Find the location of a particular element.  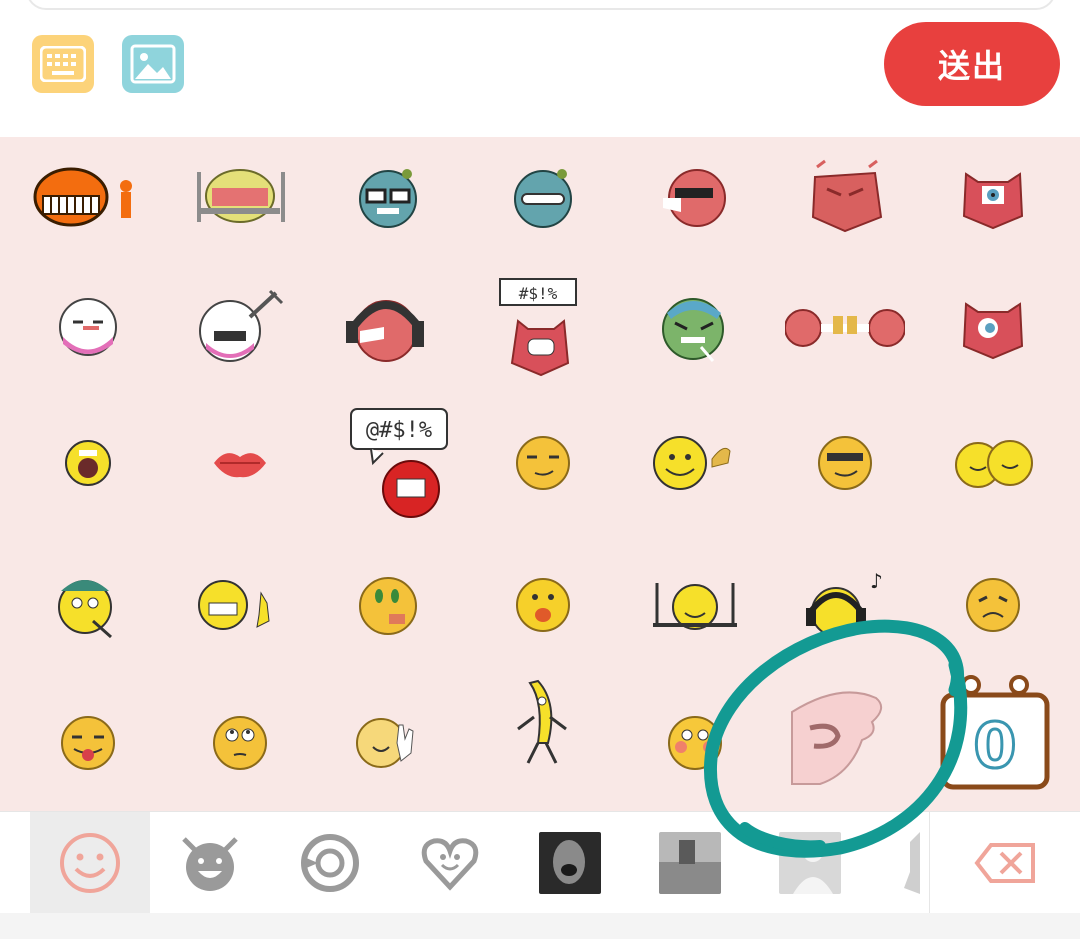

composer-toolbar: 送出 is located at coordinates (540, 65).